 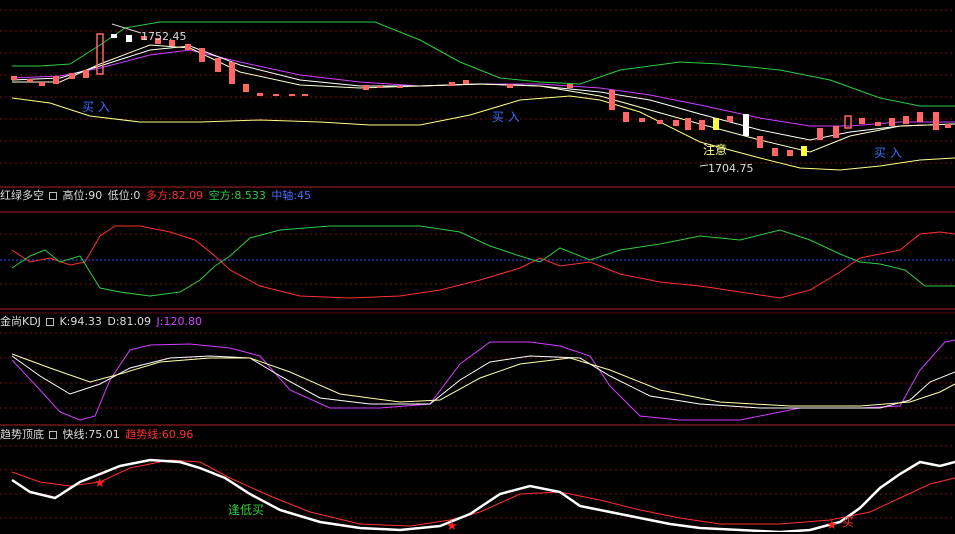 I want to click on high-price-label: 1752.45, so click(x=164, y=36).